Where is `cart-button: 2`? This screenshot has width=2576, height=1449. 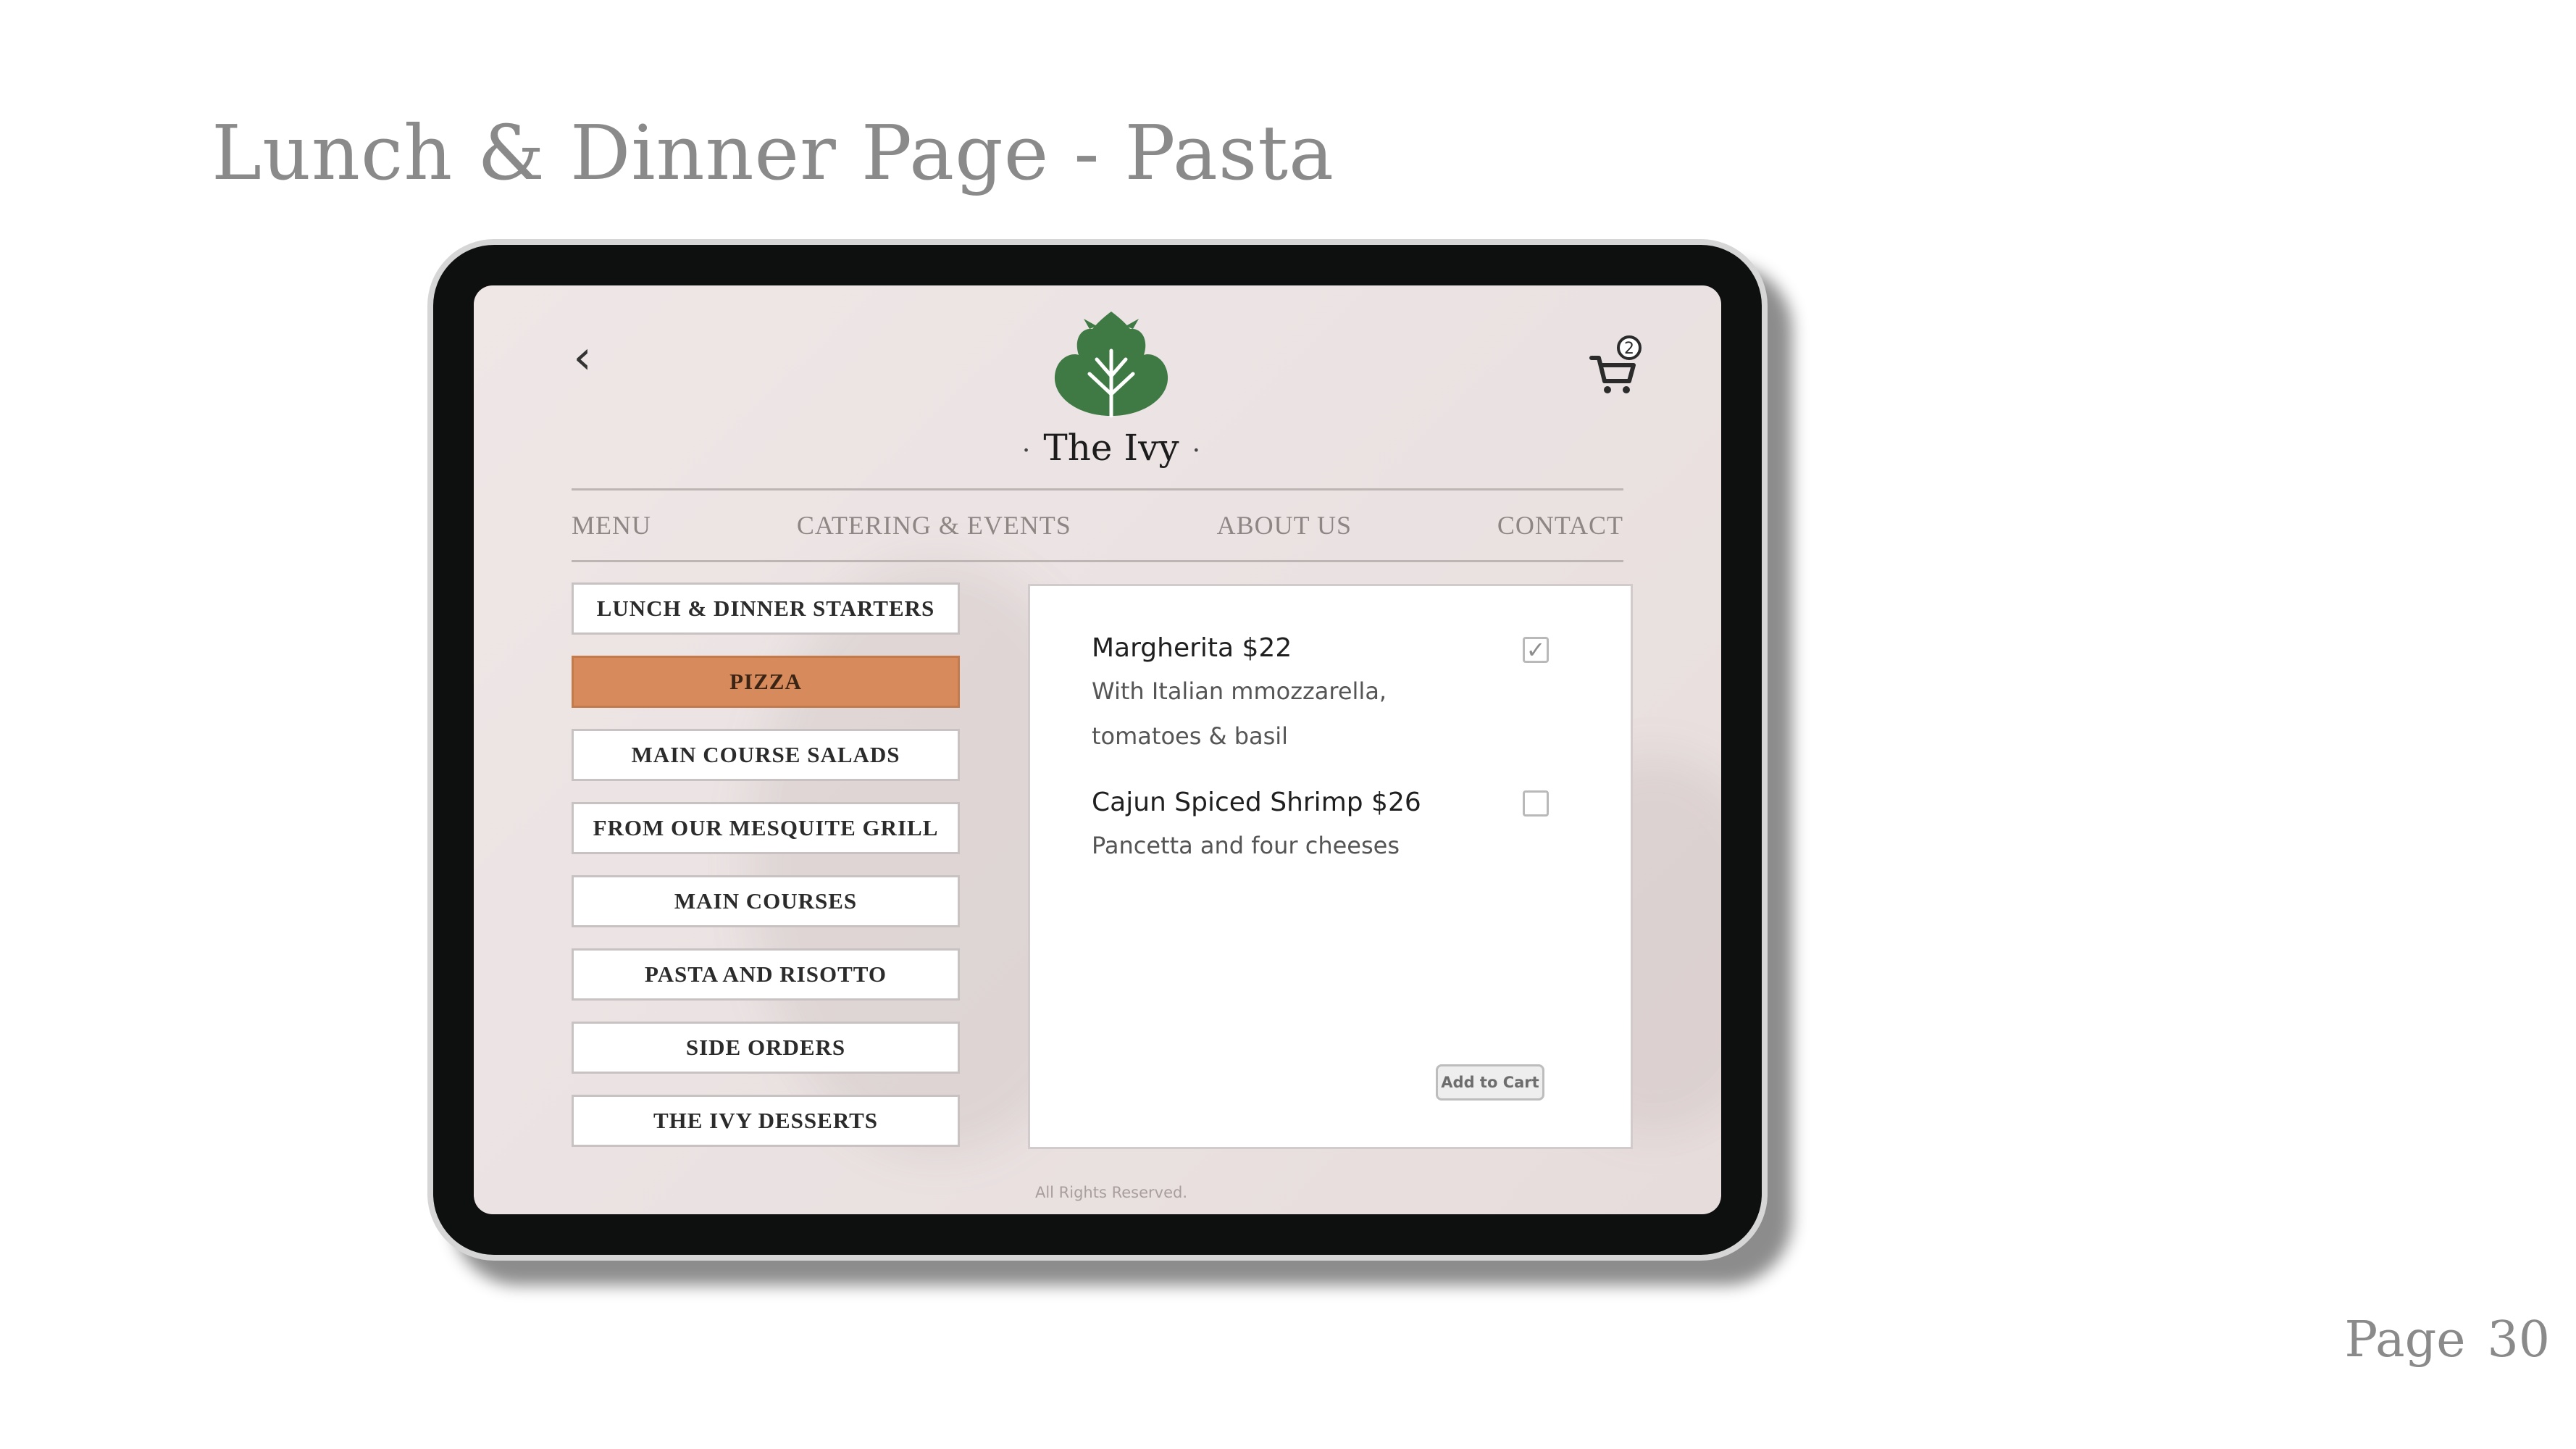
cart-button: 2 is located at coordinates (1614, 365).